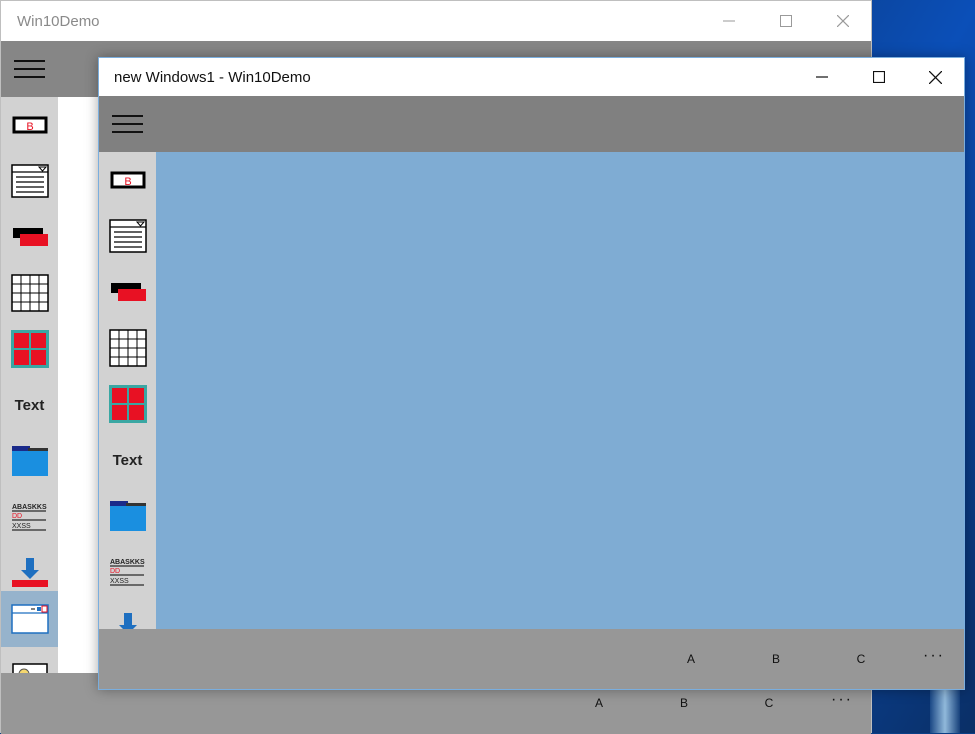  Describe the element at coordinates (599, 703) in the screenshot. I see `back-command-a-button: A` at that location.